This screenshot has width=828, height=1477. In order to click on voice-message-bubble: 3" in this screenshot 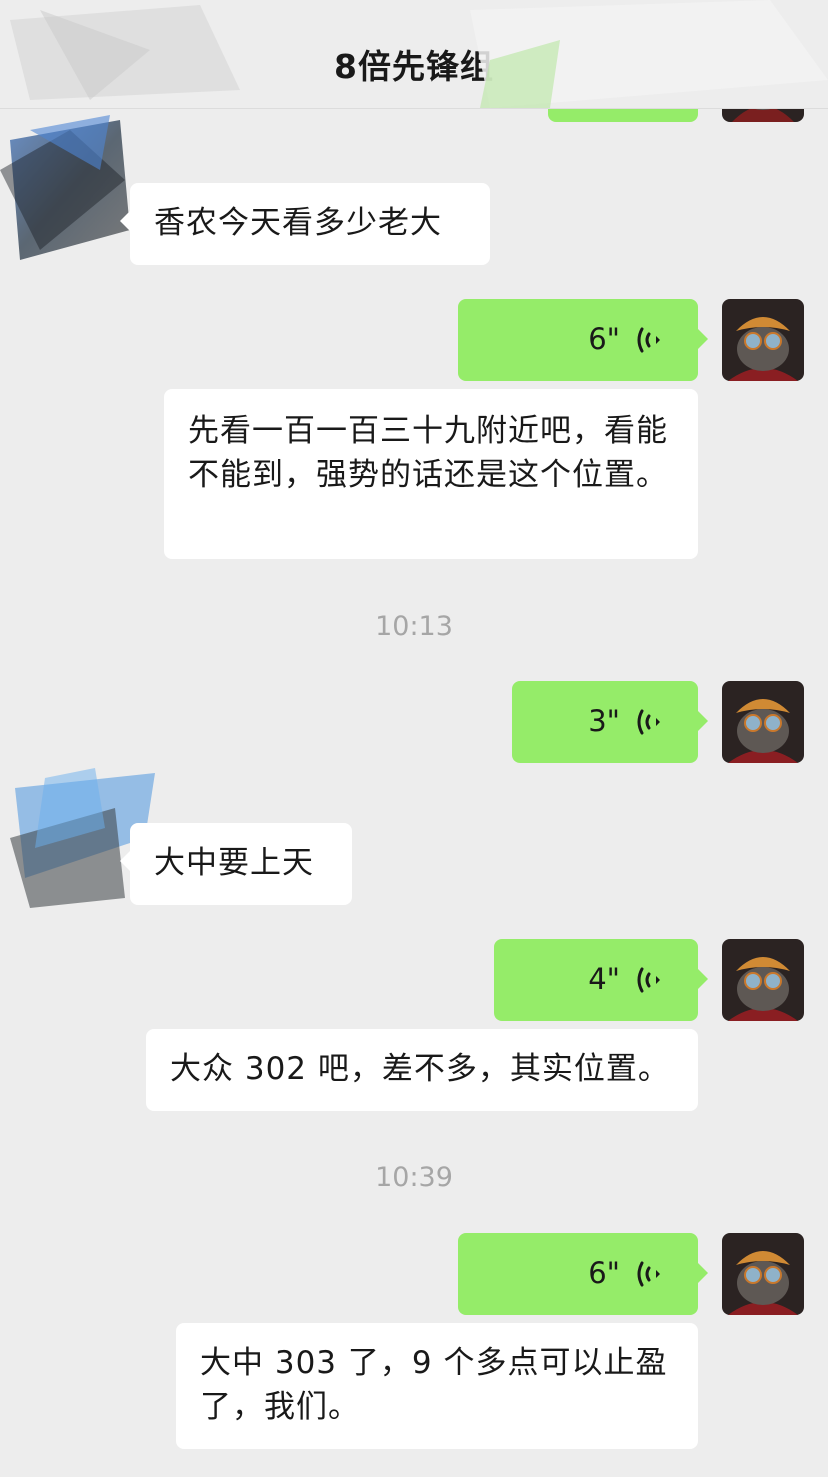, I will do `click(610, 722)`.